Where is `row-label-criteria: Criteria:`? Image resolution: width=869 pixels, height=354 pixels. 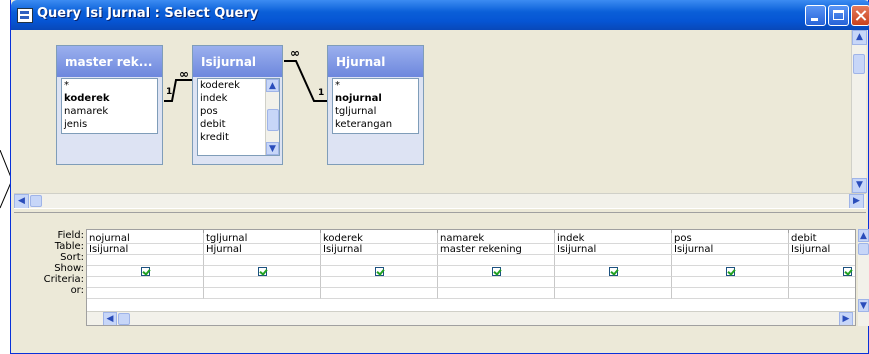
row-label-criteria: Criteria: is located at coordinates (63, 279).